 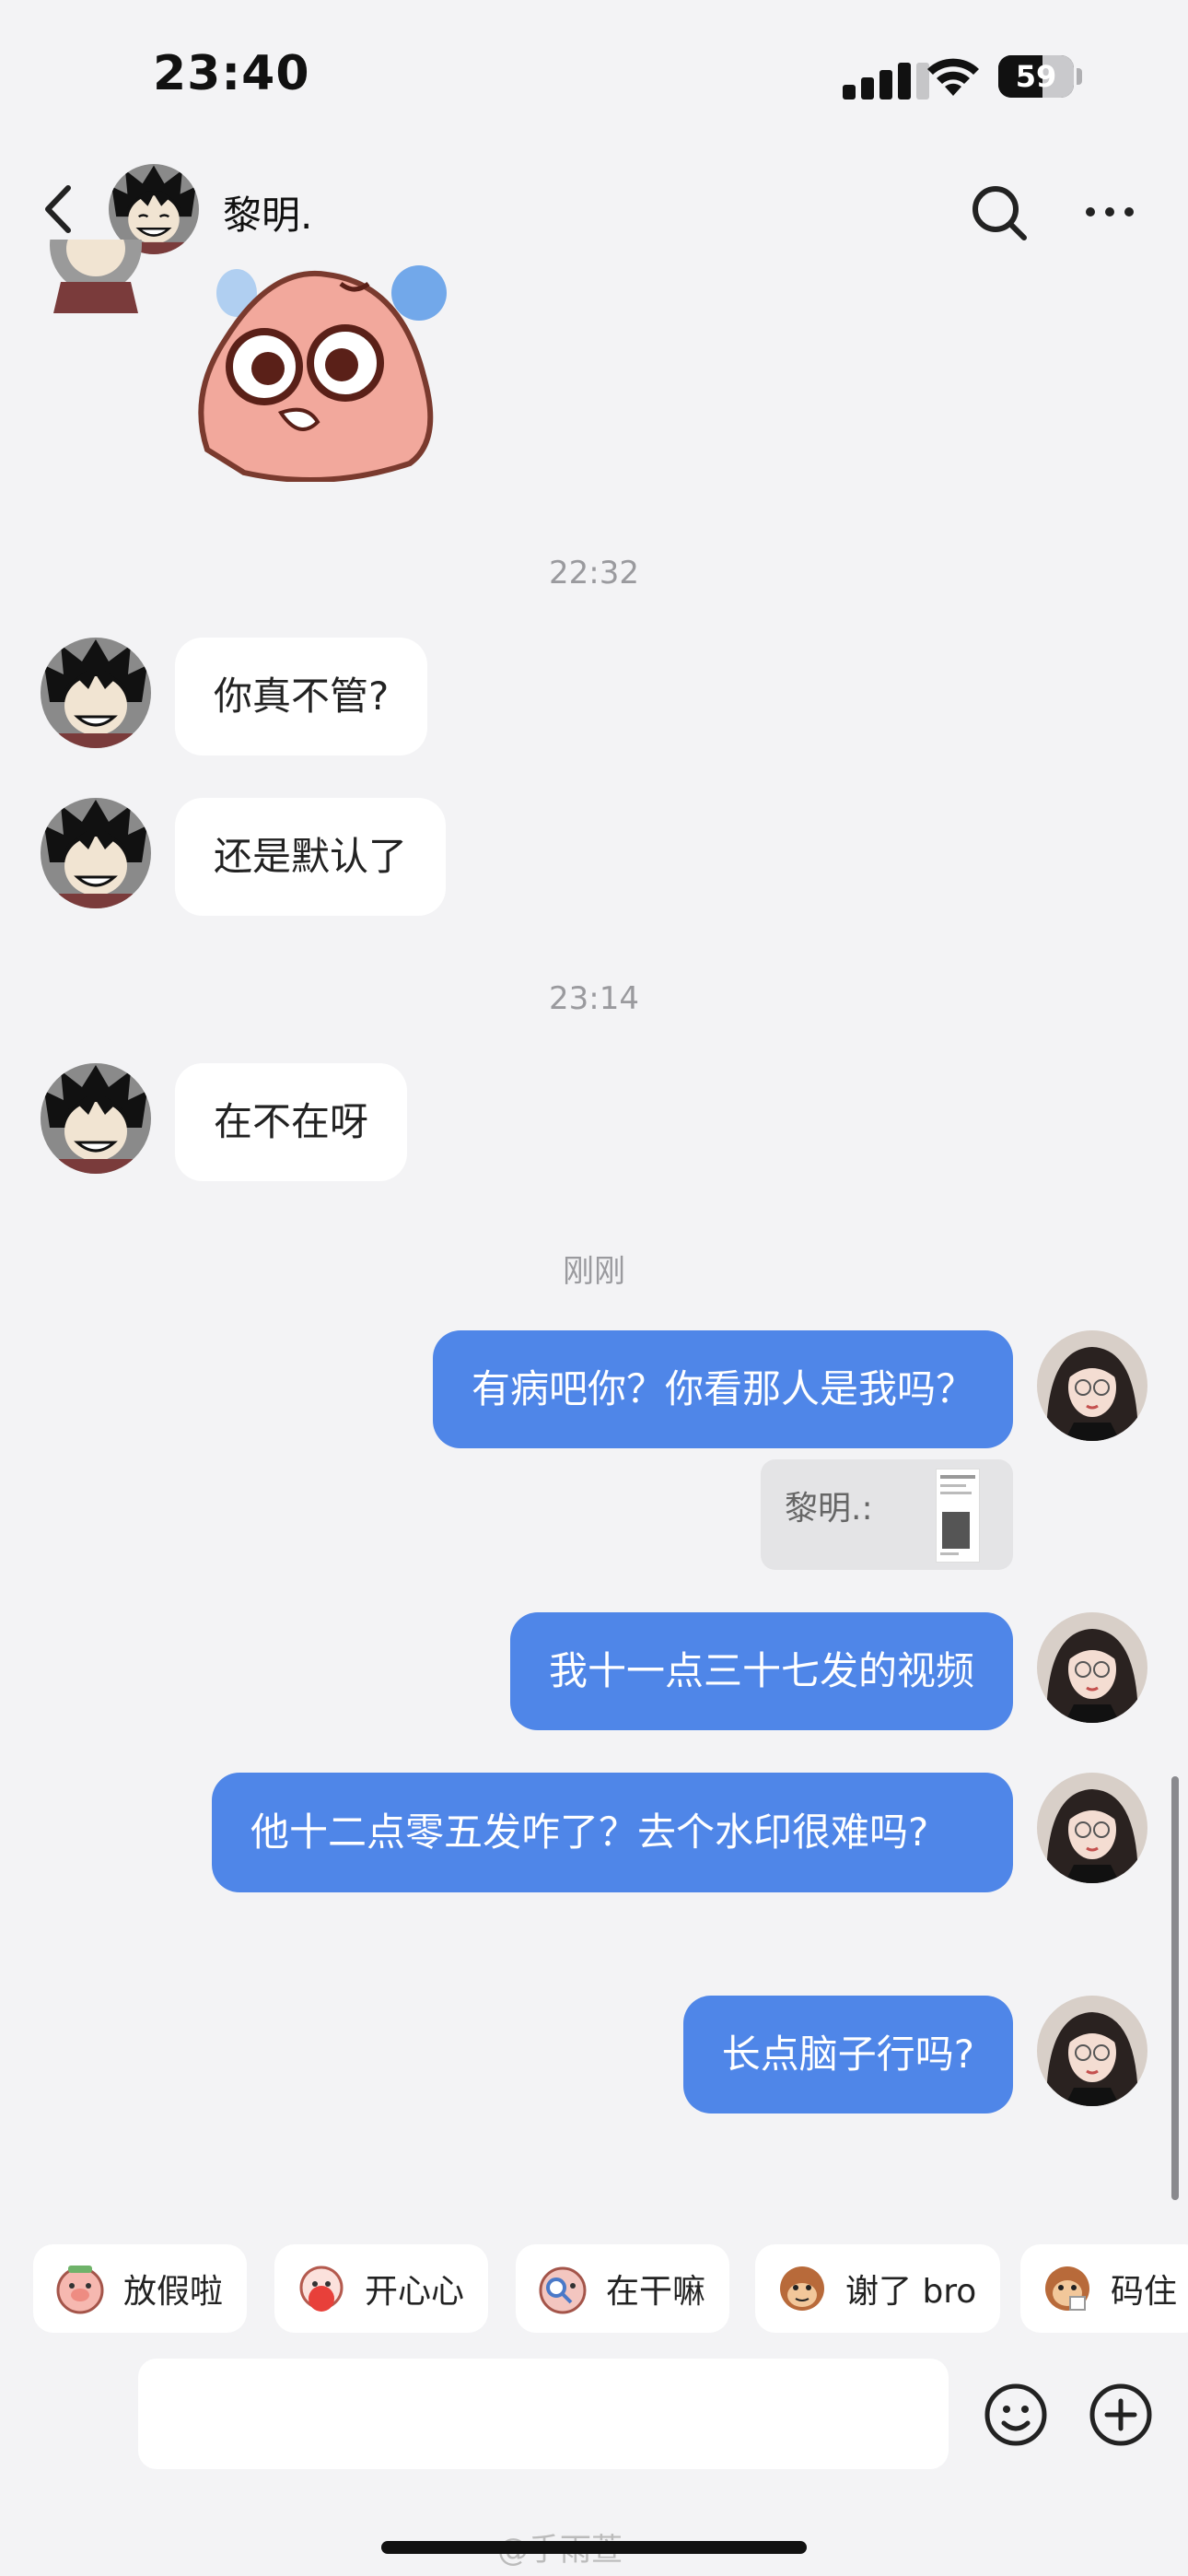 I want to click on cellular-signal-icon, so click(x=886, y=81).